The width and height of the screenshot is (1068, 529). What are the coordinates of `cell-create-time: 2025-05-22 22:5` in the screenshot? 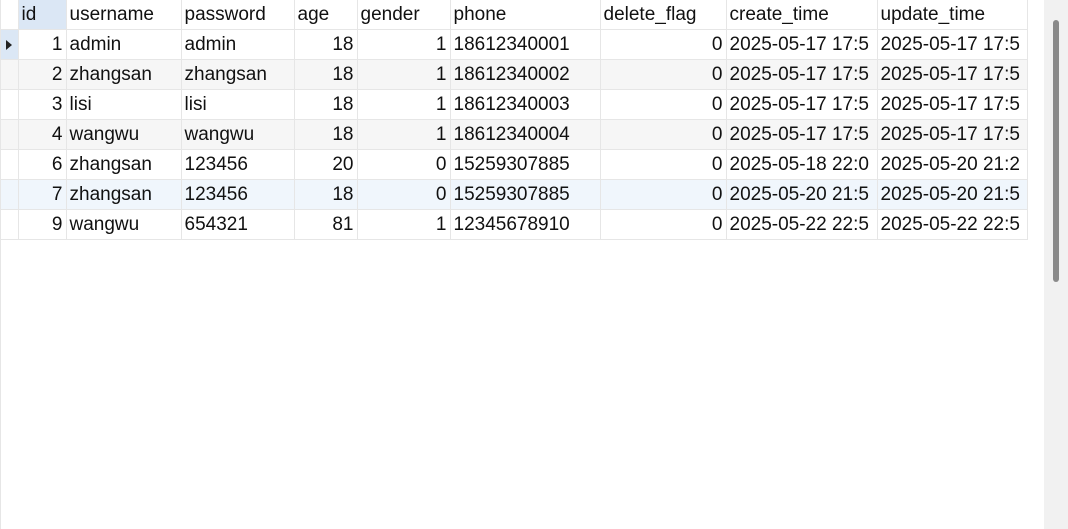 It's located at (802, 224).